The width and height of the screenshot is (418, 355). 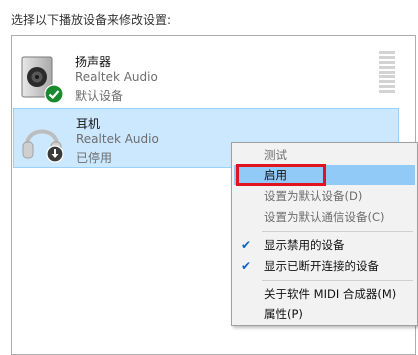 What do you see at coordinates (324, 314) in the screenshot?
I see `menu-item-properties: 属性(P)` at bounding box center [324, 314].